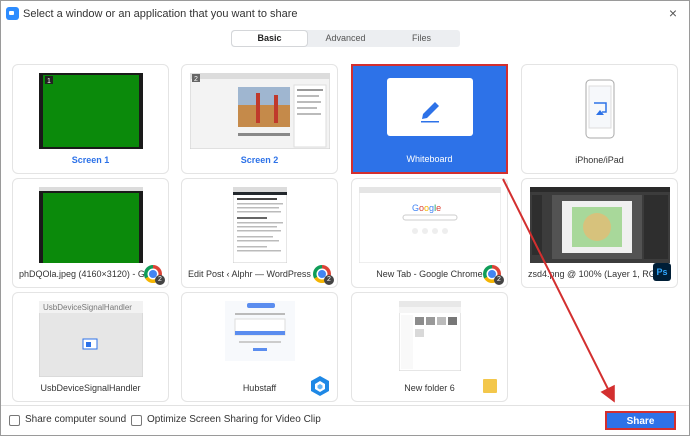 This screenshot has height=436, width=690. I want to click on chrome-new-tab-thumbnail: Google, so click(429, 225).